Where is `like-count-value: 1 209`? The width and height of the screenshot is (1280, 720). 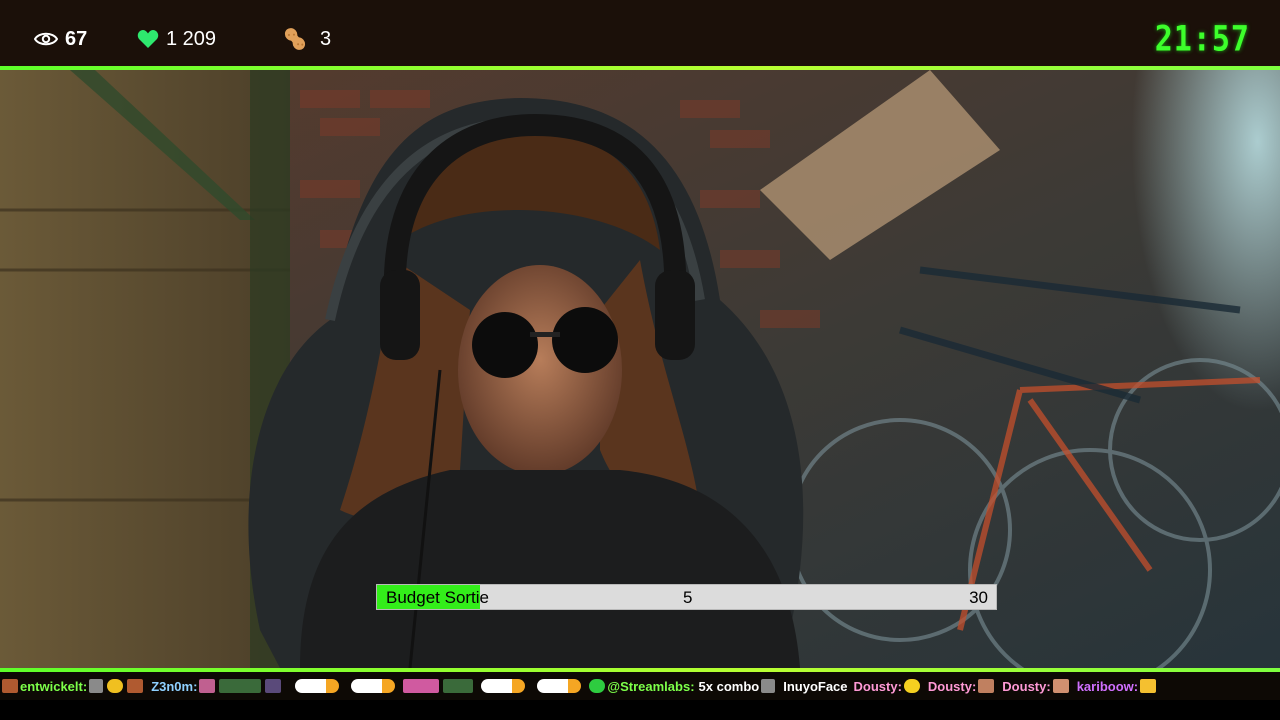 like-count-value: 1 209 is located at coordinates (191, 38).